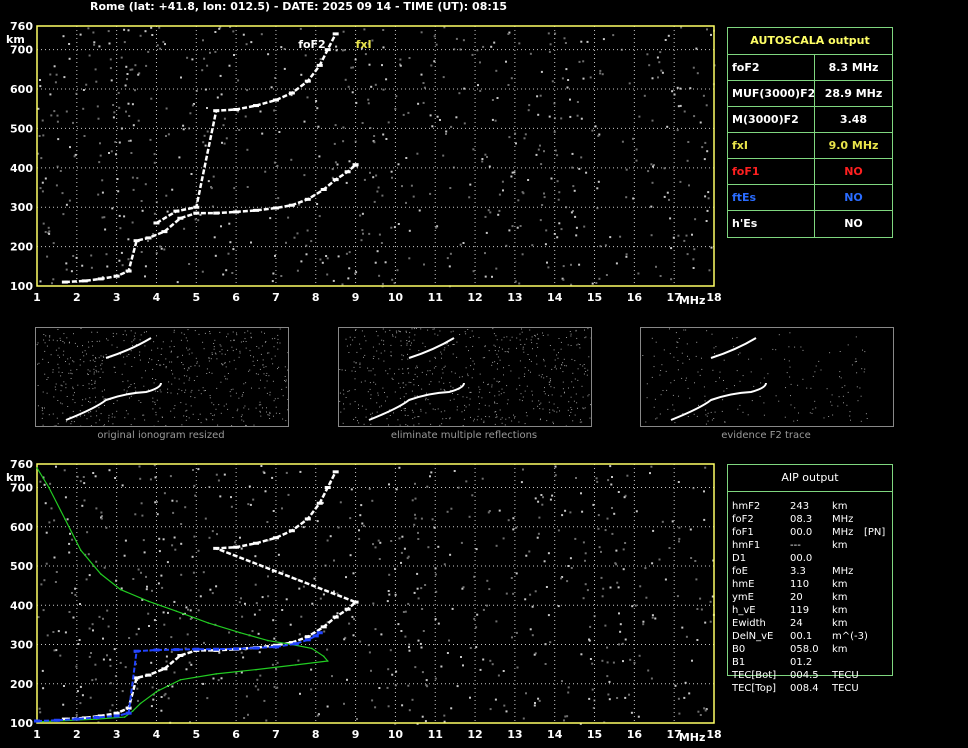 The height and width of the screenshot is (748, 968). I want to click on foF2-marker: foF2, so click(312, 44).